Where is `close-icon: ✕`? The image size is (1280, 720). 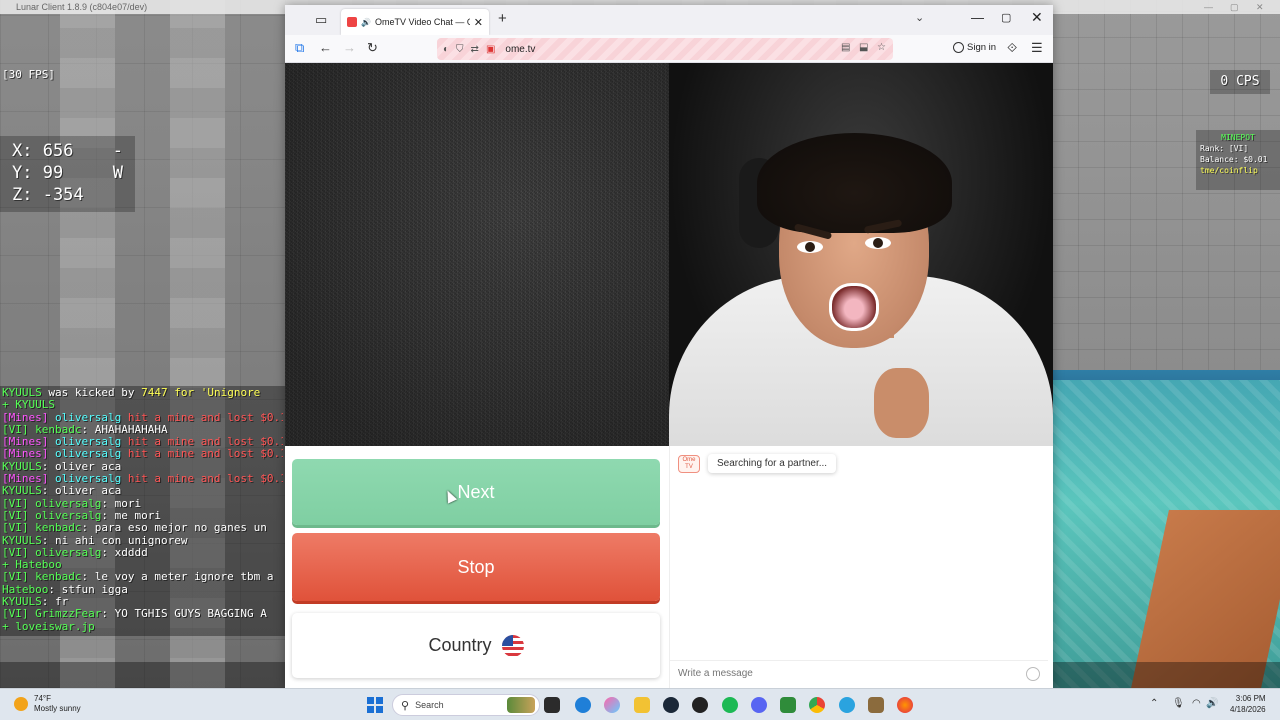
close-icon: ✕ is located at coordinates (1037, 17).